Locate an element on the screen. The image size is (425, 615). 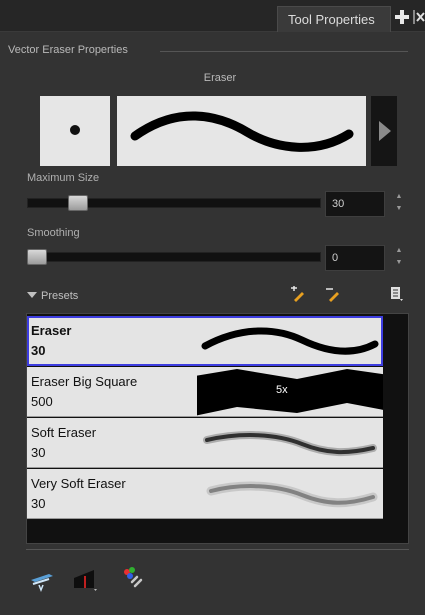
preset-size: 500 is located at coordinates (42, 401).